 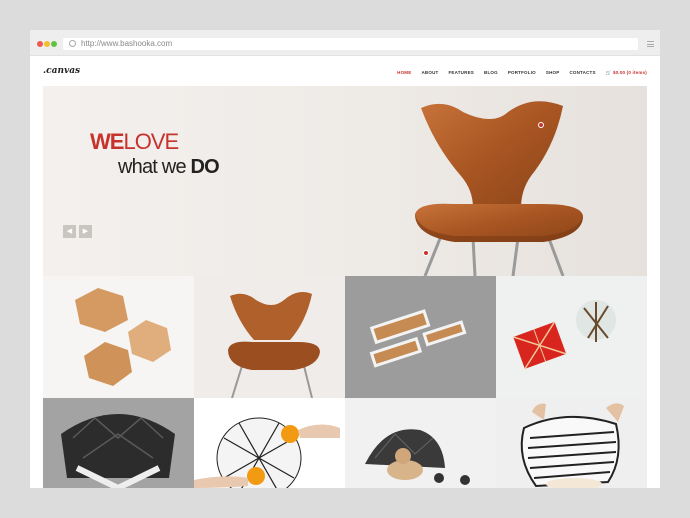 What do you see at coordinates (269, 443) in the screenshot?
I see `portfolio-item-wire-lamp` at bounding box center [269, 443].